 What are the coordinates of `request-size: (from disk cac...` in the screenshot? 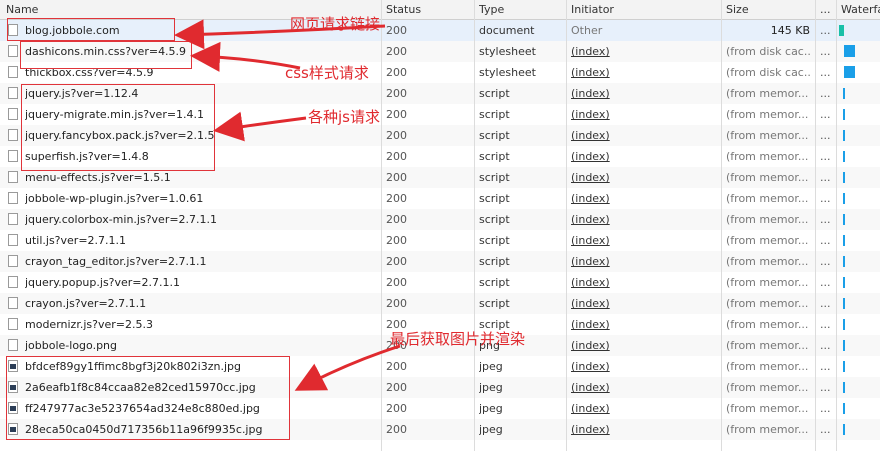 It's located at (768, 72).